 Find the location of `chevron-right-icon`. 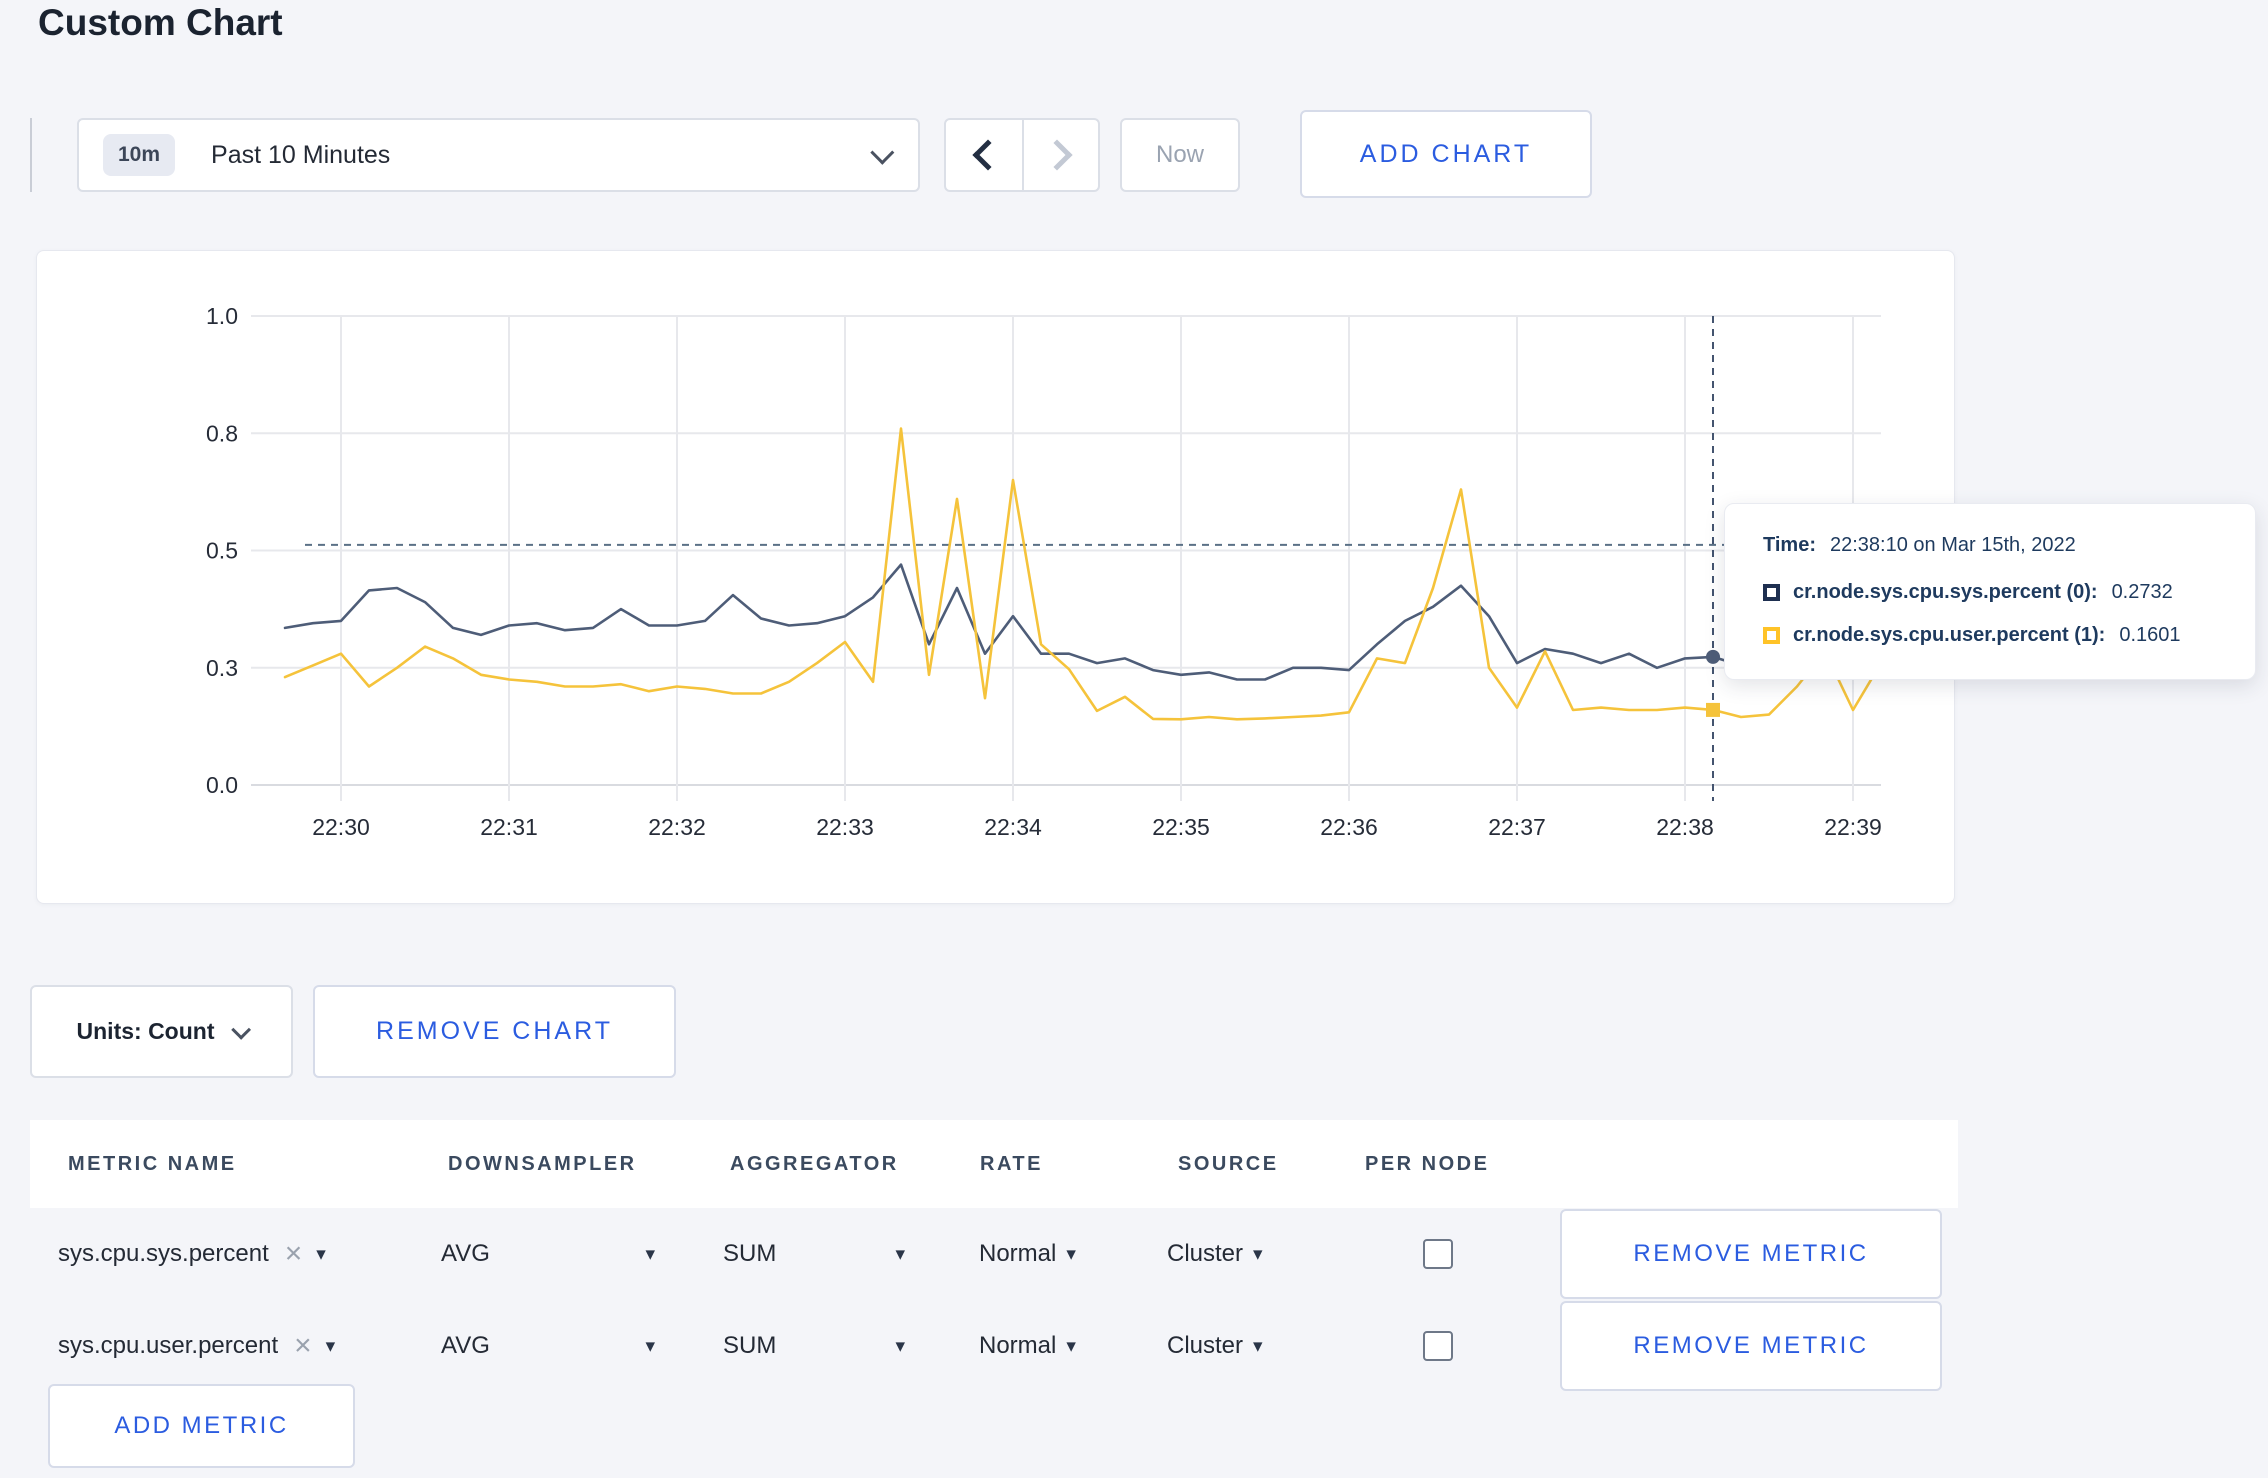

chevron-right-icon is located at coordinates (1057, 155).